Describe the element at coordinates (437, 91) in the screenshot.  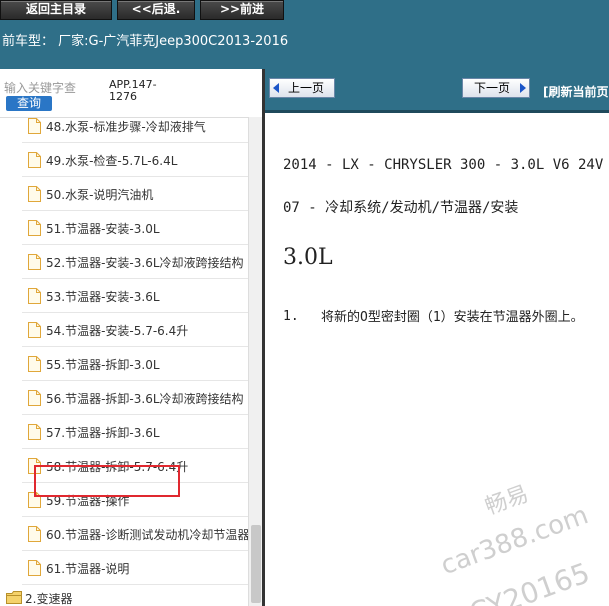
I see `document-toolbar: 上一页 下一页 [刷新当前页]` at that location.